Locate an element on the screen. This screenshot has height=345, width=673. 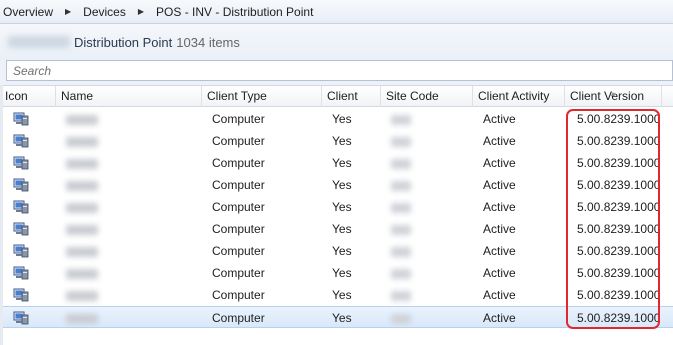
column-header-client-type: Client Type is located at coordinates (262, 96).